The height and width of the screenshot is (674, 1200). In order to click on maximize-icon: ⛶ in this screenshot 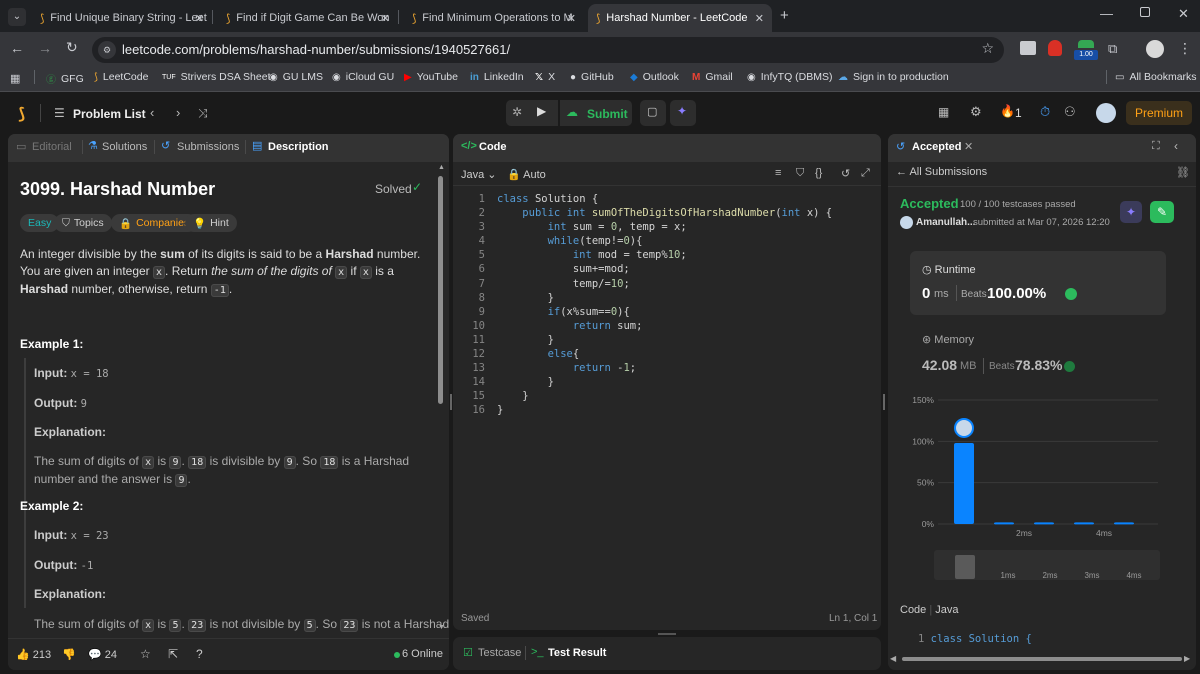, I will do `click(1156, 146)`.